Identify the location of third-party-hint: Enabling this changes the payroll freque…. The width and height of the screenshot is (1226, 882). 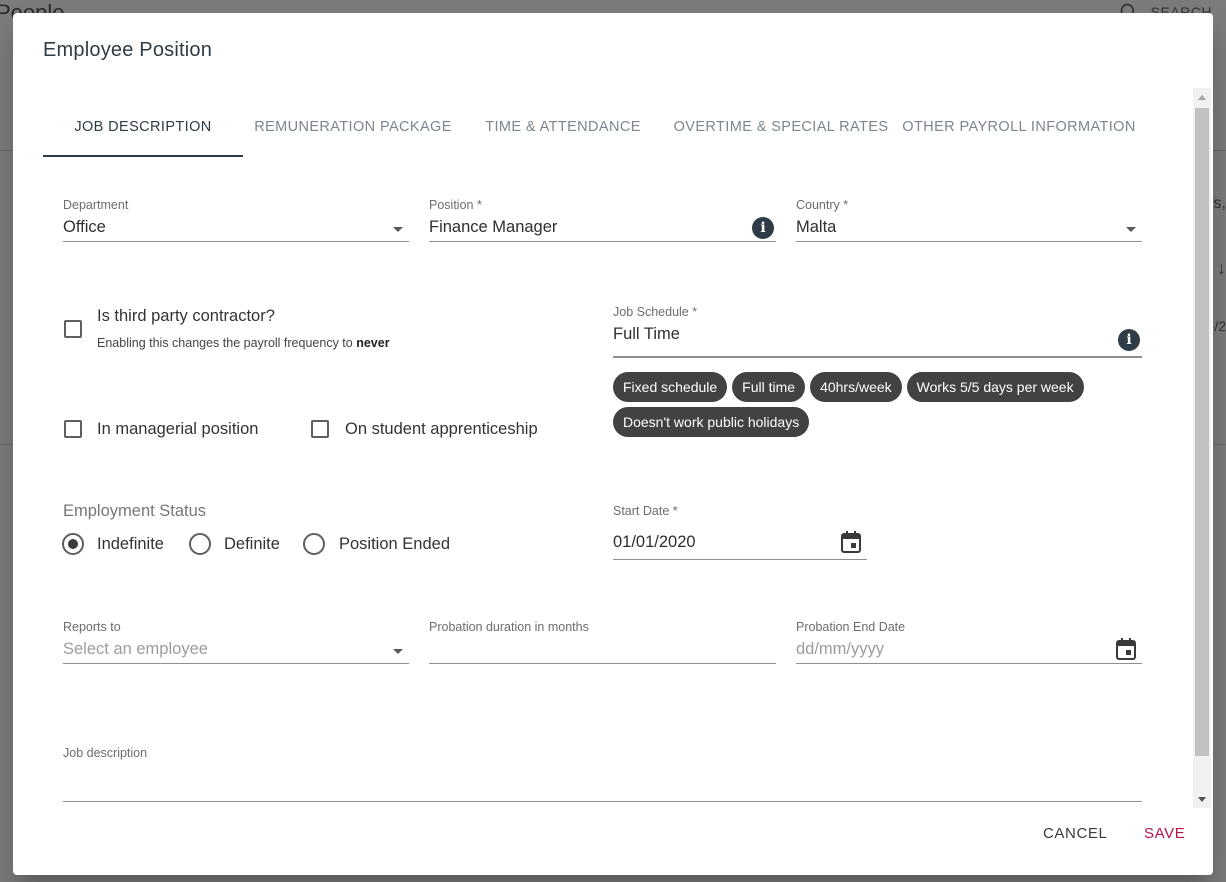
(243, 343).